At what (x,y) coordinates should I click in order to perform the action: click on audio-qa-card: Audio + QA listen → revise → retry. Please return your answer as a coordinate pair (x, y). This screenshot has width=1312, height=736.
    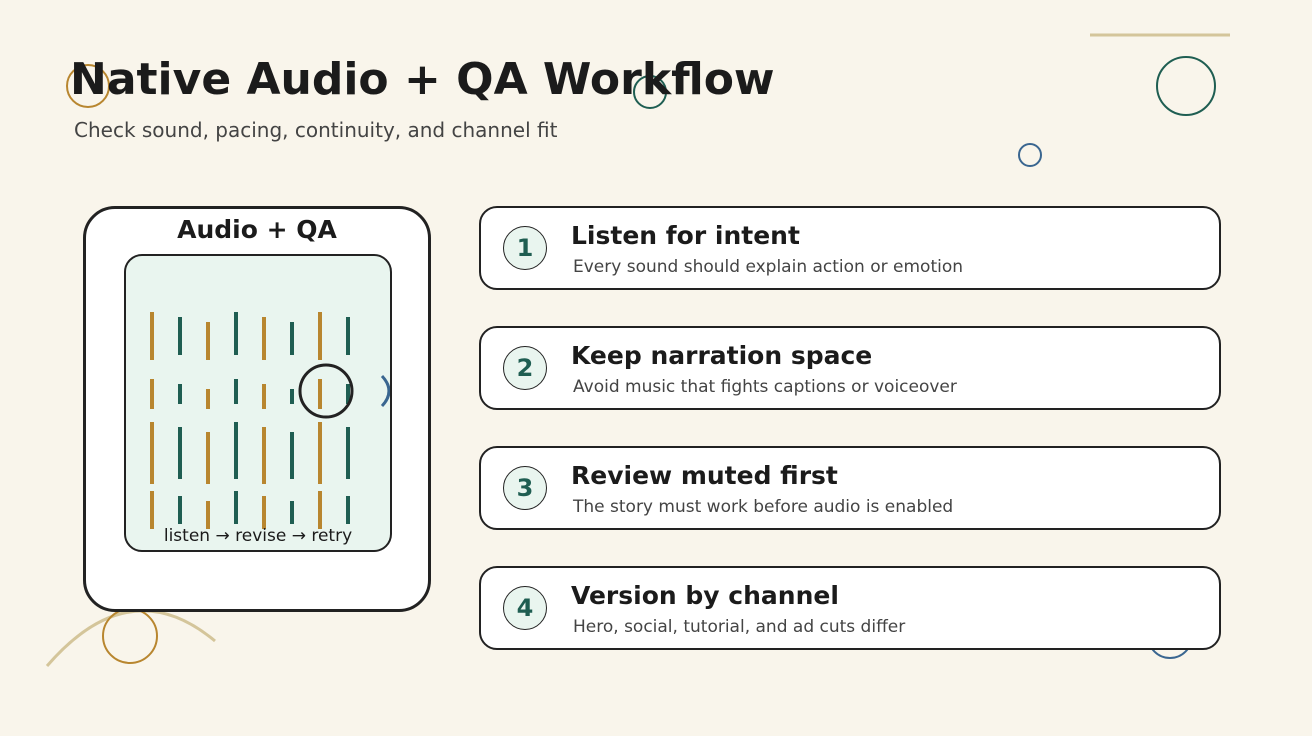
    Looking at the image, I should click on (257, 409).